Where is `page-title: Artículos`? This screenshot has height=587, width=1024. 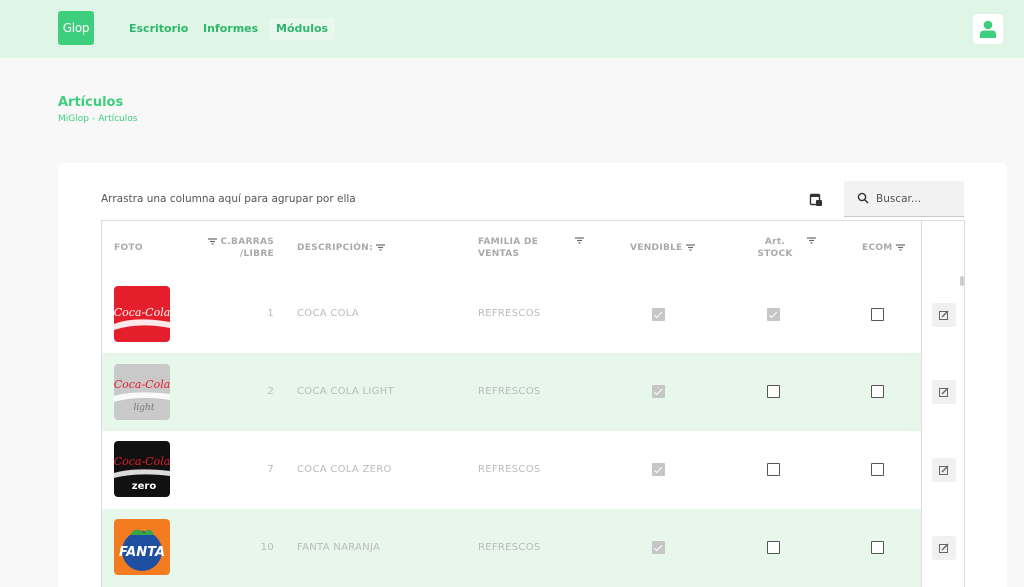 page-title: Artículos is located at coordinates (91, 102).